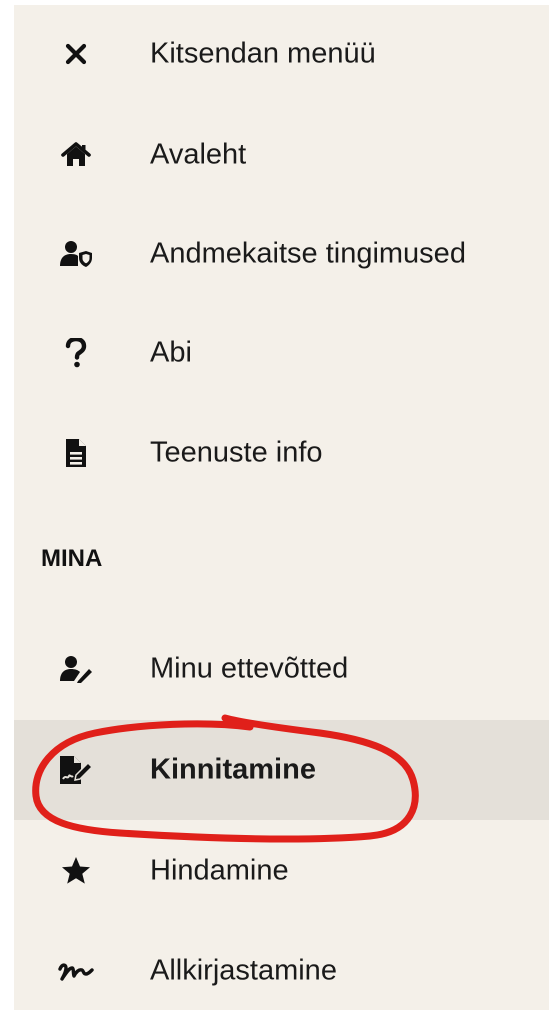 The image size is (549, 1015). What do you see at coordinates (236, 452) in the screenshot?
I see `menu-item-label: Teenuste info` at bounding box center [236, 452].